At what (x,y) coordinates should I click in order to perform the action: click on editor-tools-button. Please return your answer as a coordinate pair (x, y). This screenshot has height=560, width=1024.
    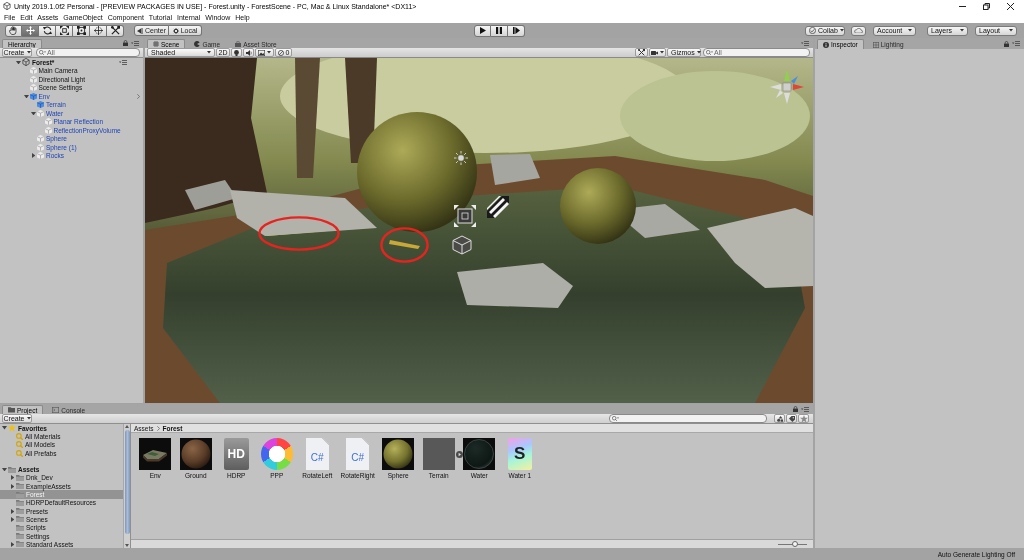
    Looking at the image, I should click on (641, 52).